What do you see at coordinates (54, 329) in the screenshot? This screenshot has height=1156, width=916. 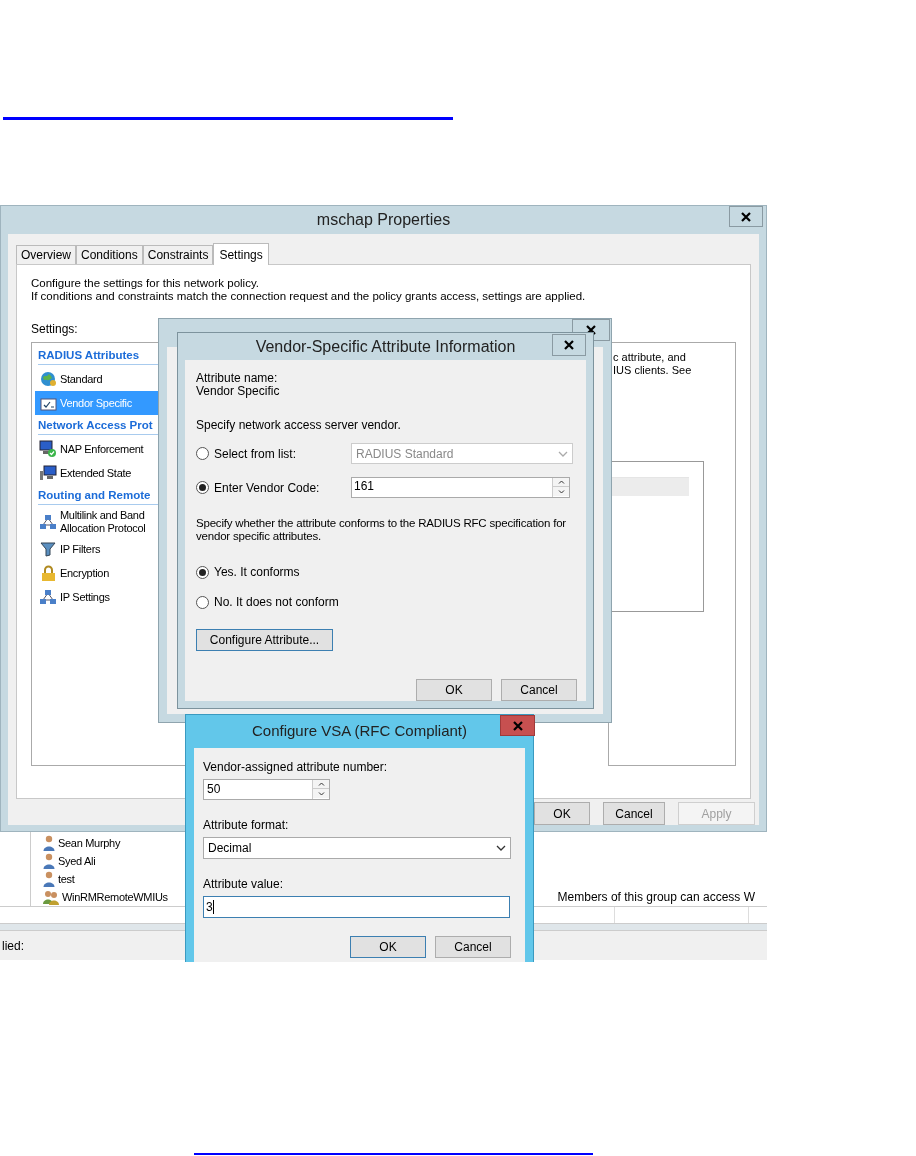 I see `settings-label: Settings:` at bounding box center [54, 329].